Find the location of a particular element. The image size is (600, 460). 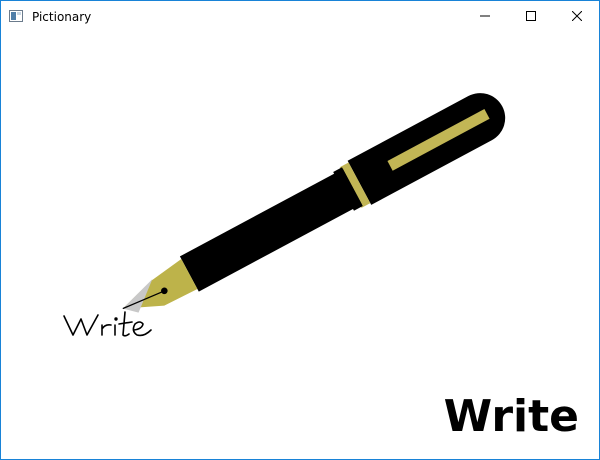

window-title: Pictionary is located at coordinates (62, 17).